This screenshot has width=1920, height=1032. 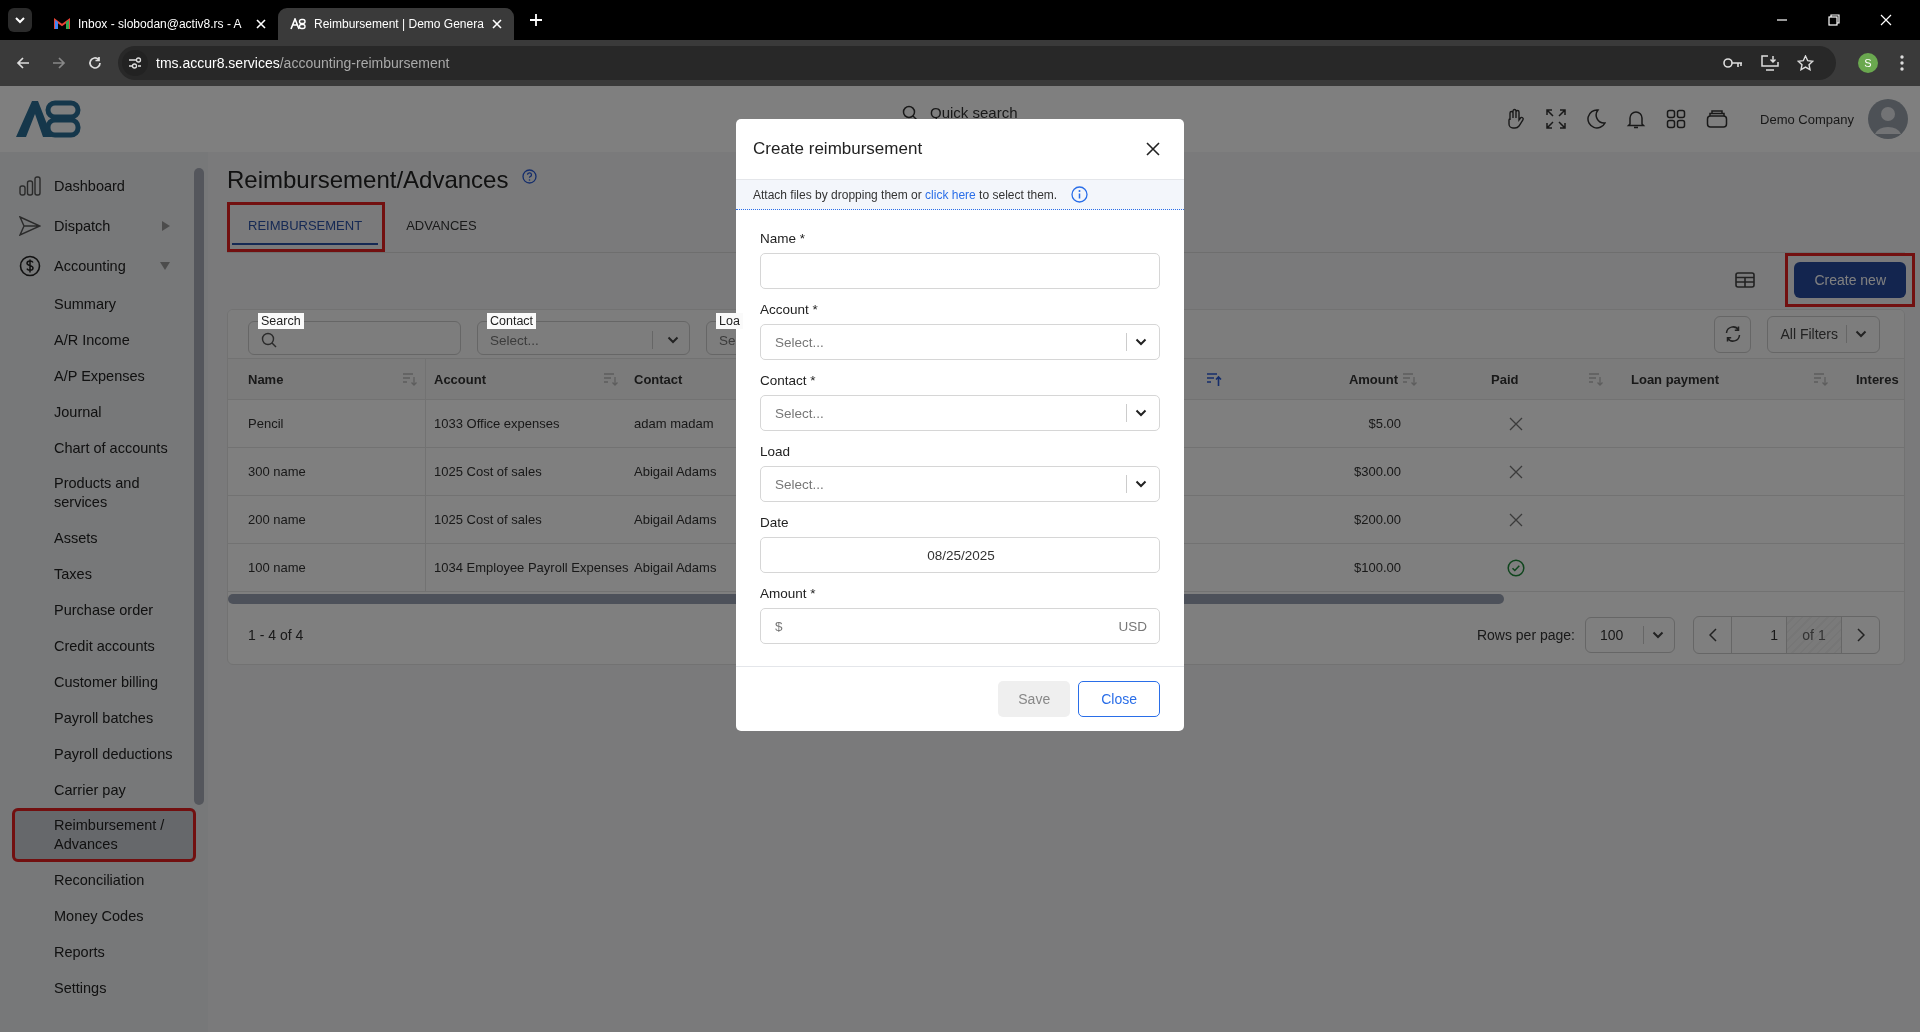 I want to click on tab-list-button, so click(x=20, y=20).